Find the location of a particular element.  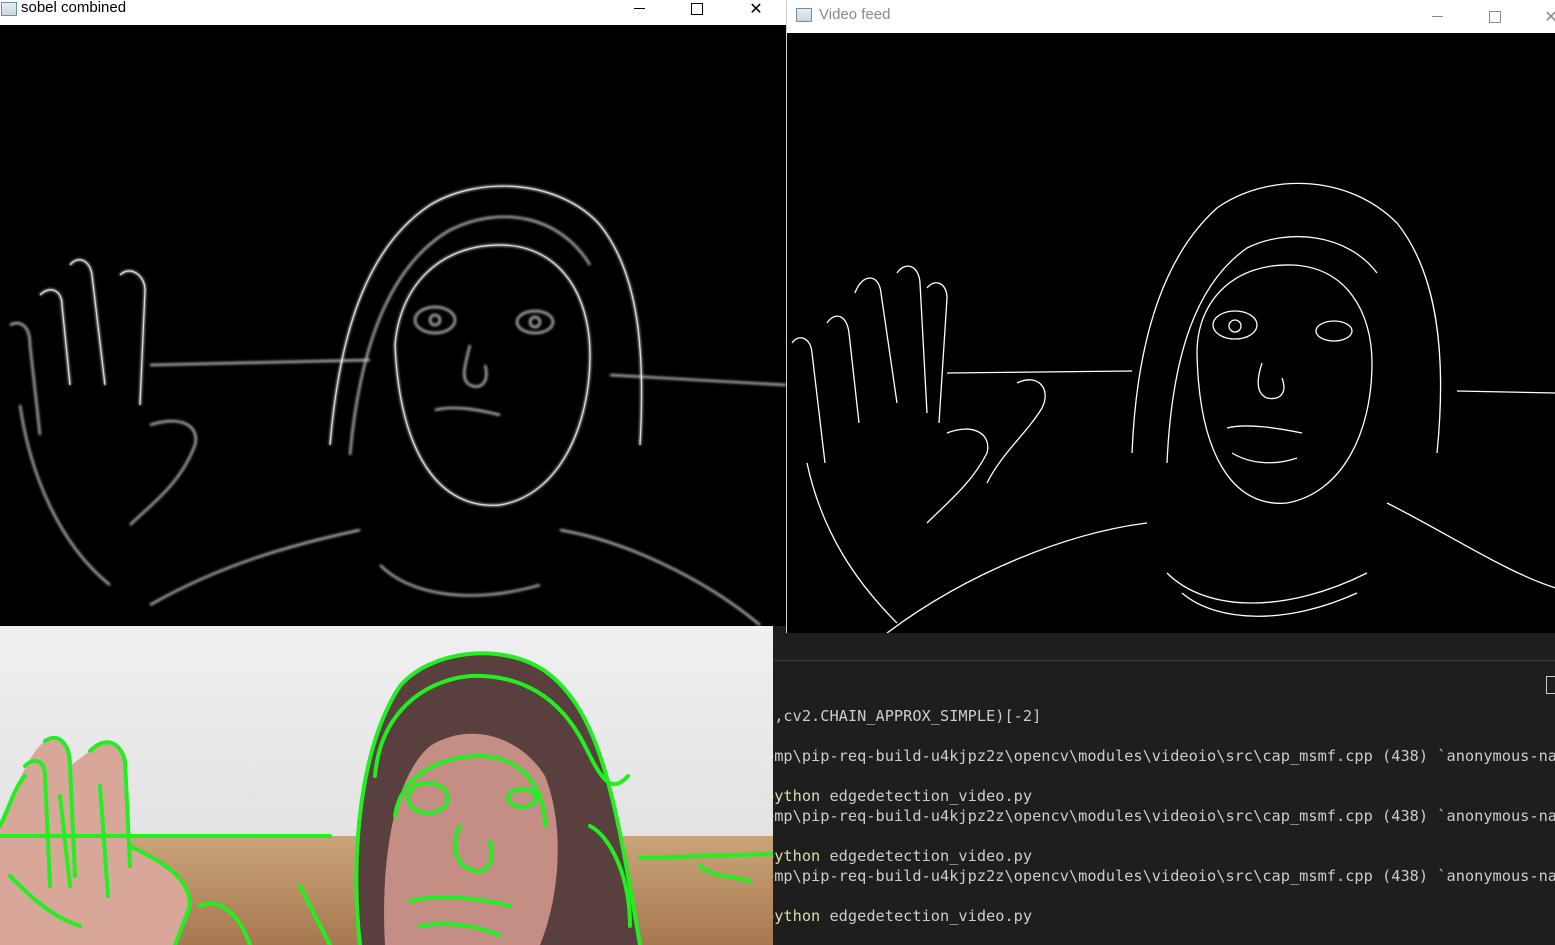

window-title: sobel combined is located at coordinates (74, 8).